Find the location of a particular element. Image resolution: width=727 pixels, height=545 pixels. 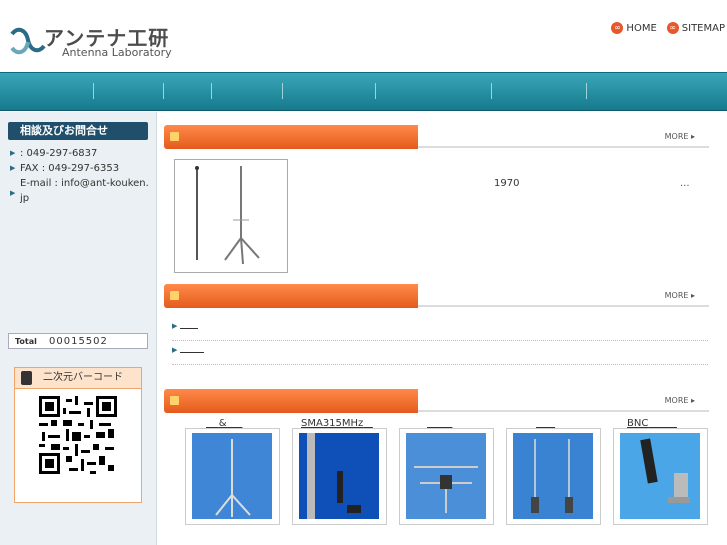

product-card-dipole is located at coordinates (446, 476).